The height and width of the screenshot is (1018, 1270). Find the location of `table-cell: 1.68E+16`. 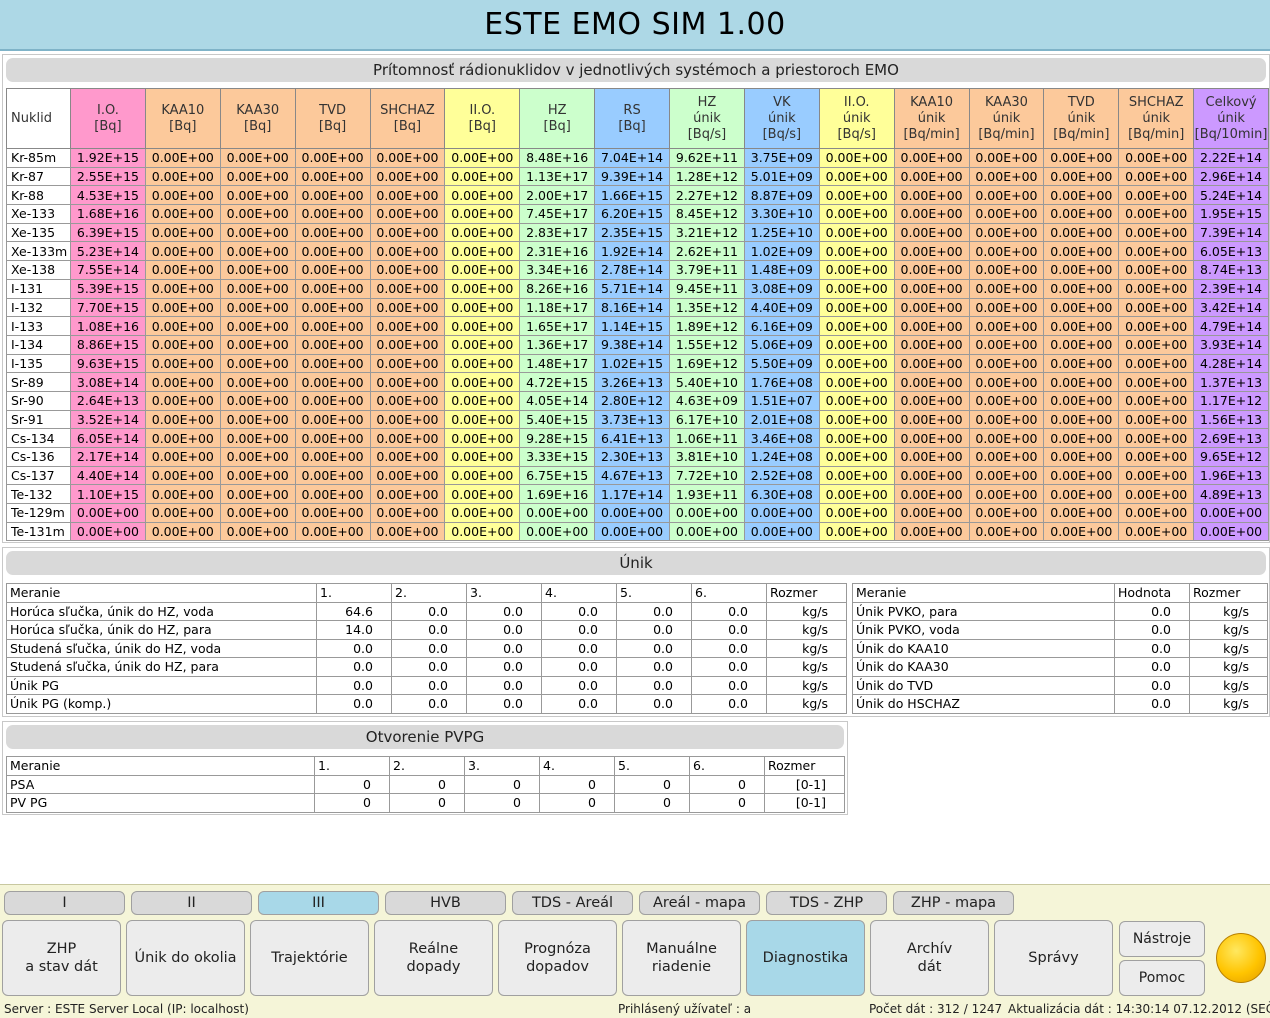

table-cell: 1.68E+16 is located at coordinates (108, 214).